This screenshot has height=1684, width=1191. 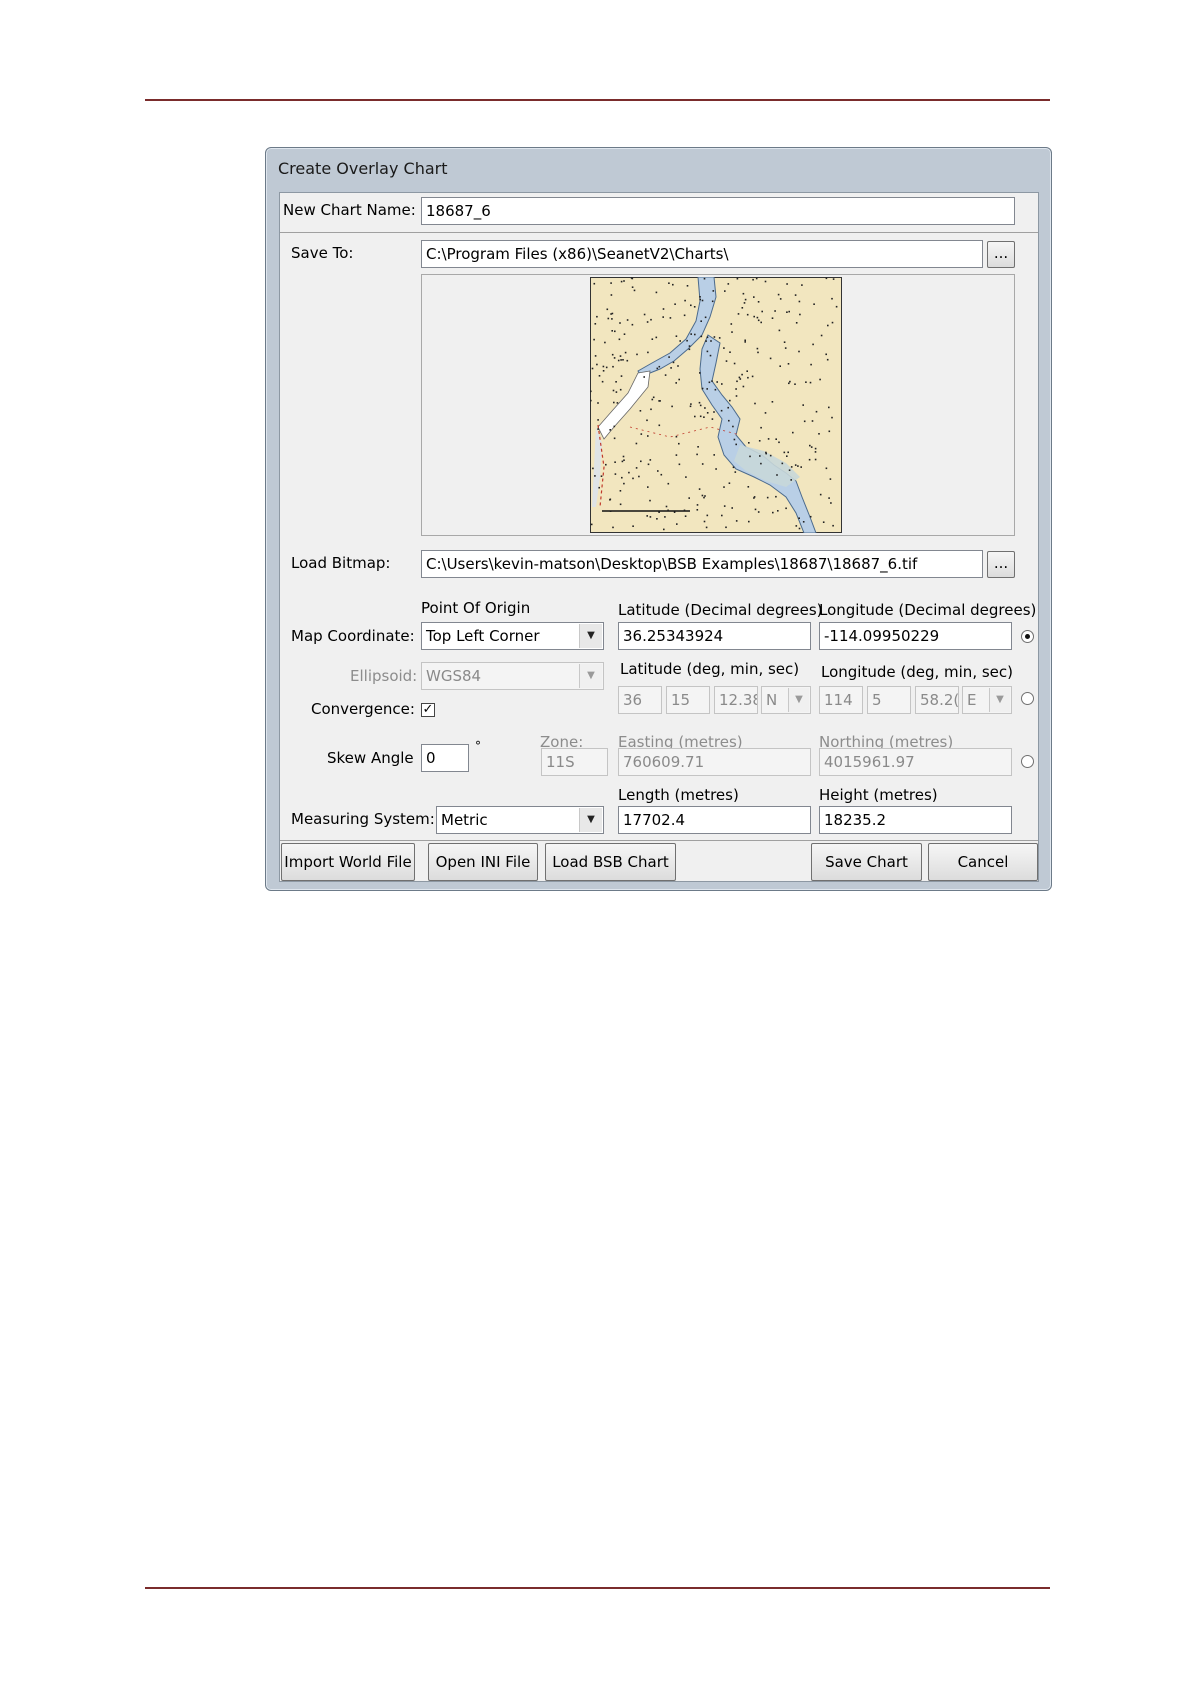 What do you see at coordinates (610, 862) in the screenshot?
I see `load-bsb-chart-button: Load BSB Chart` at bounding box center [610, 862].